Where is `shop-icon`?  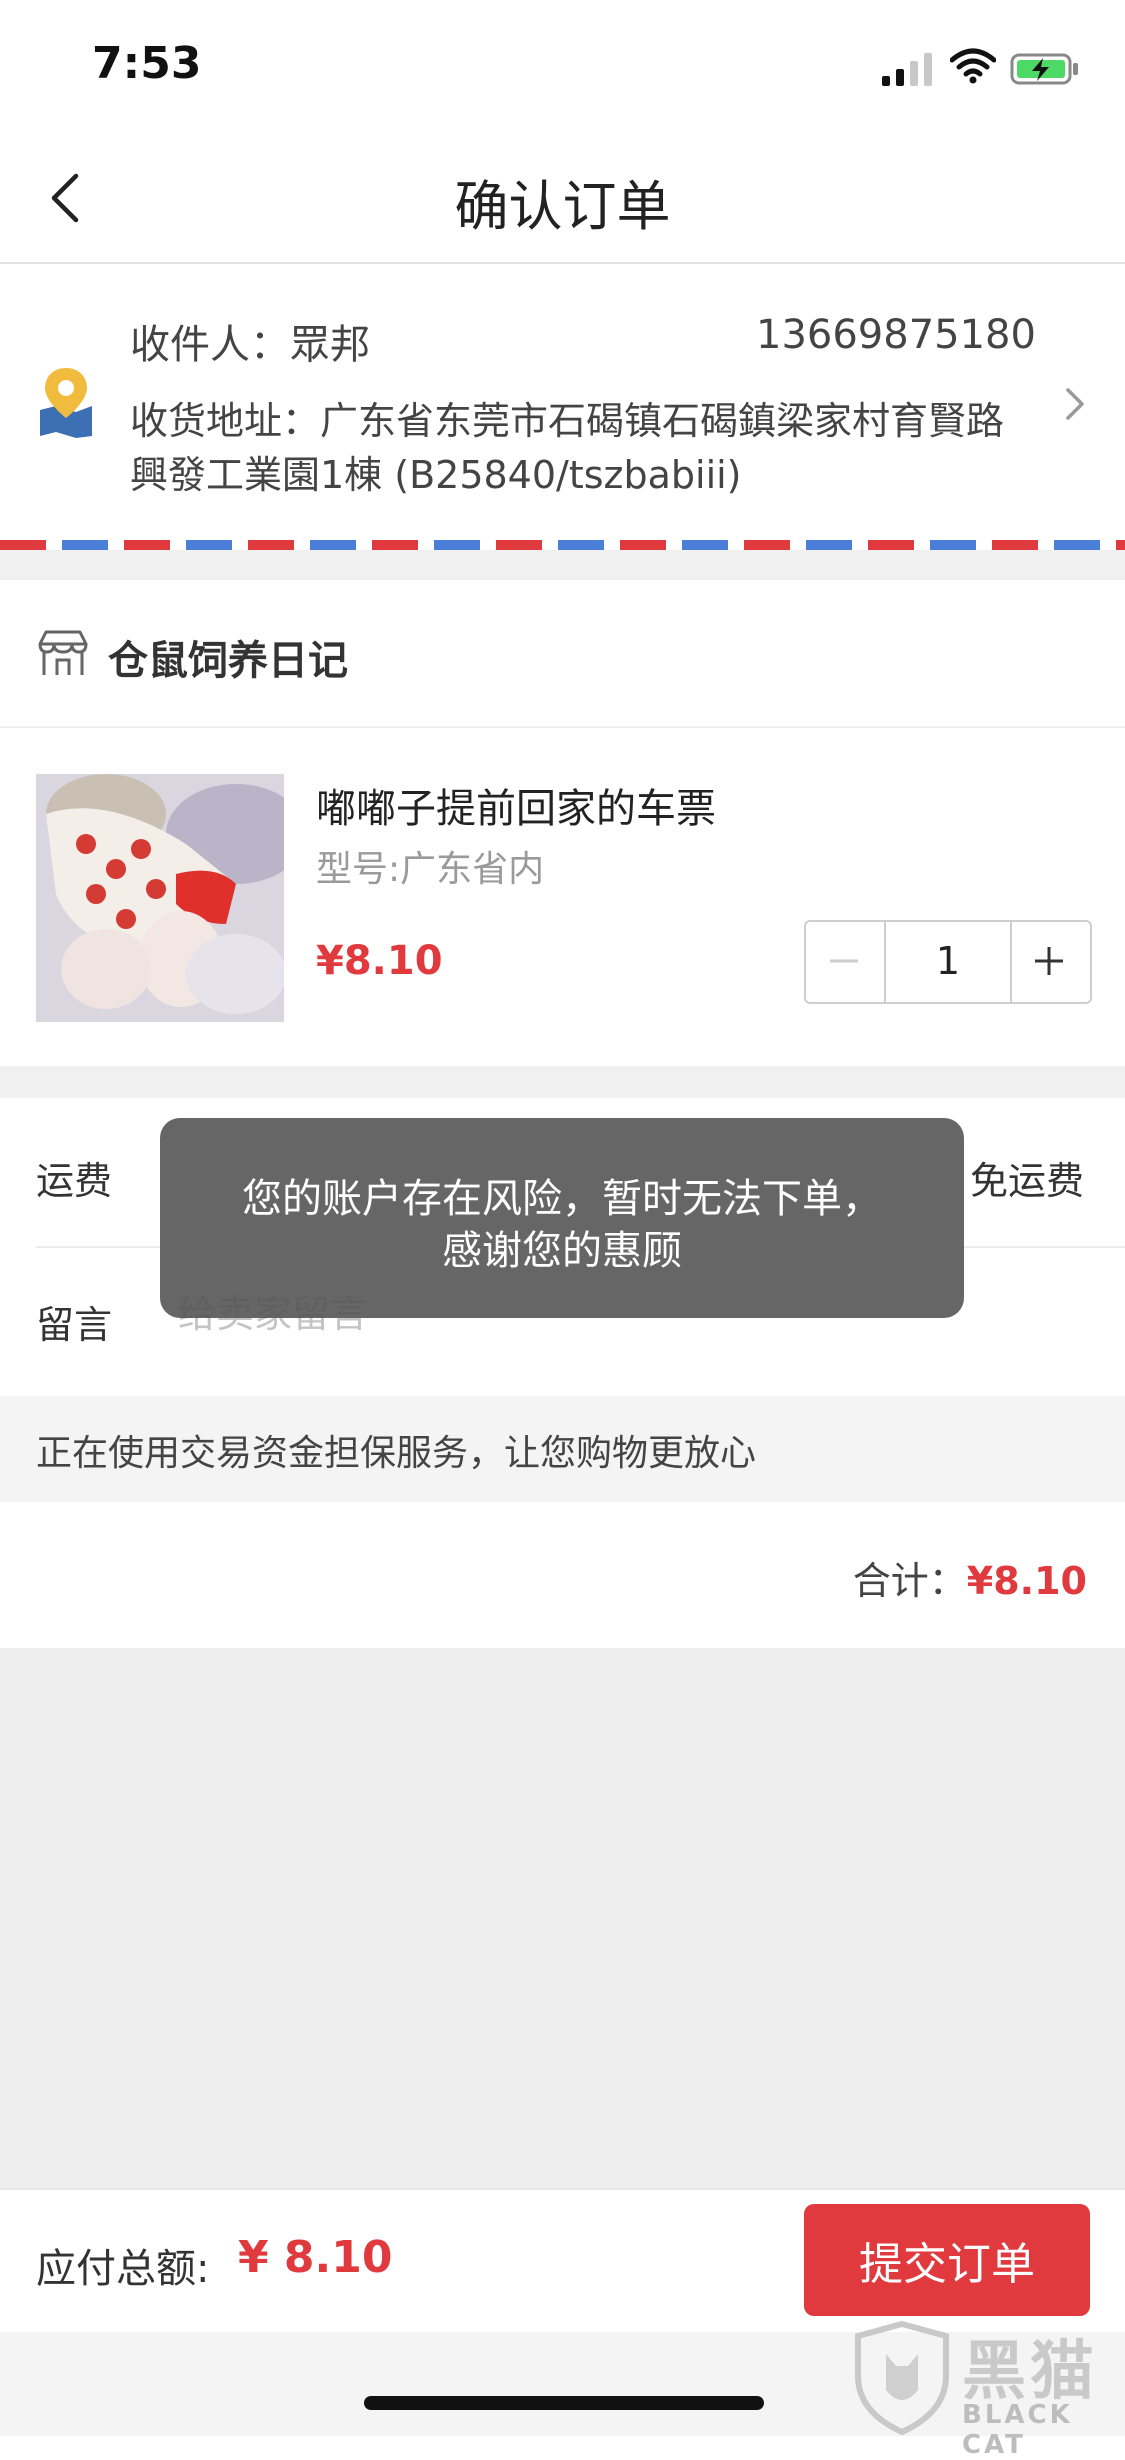
shop-icon is located at coordinates (63, 652).